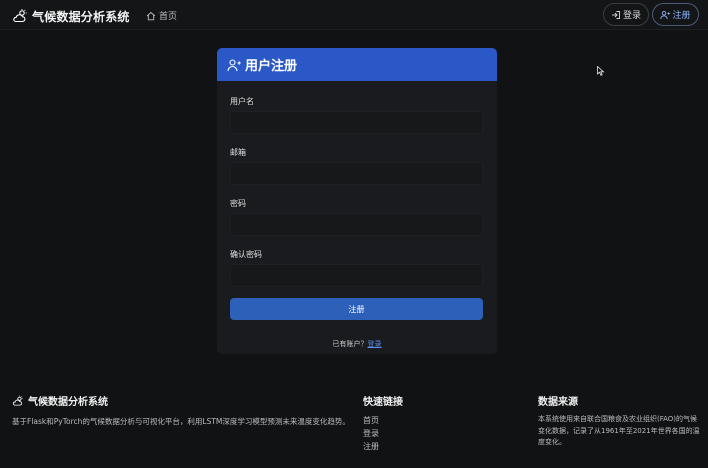 The image size is (708, 468). I want to click on card-title: 用户注册, so click(271, 66).